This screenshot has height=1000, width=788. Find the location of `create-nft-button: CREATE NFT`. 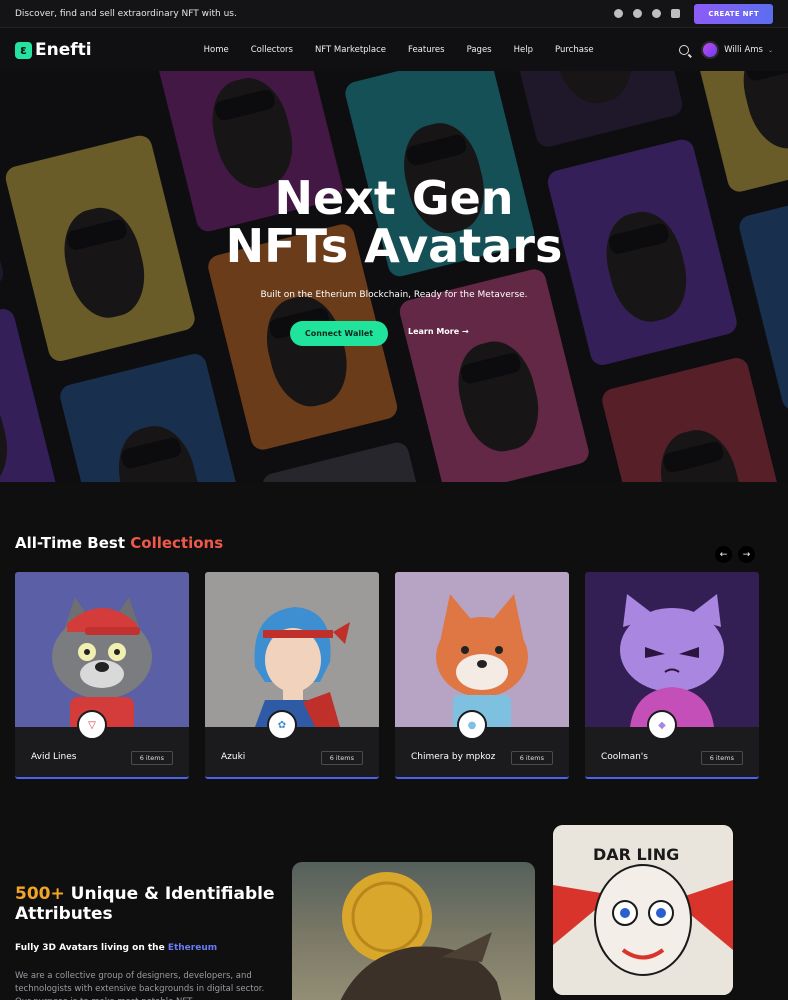

create-nft-button: CREATE NFT is located at coordinates (733, 13).